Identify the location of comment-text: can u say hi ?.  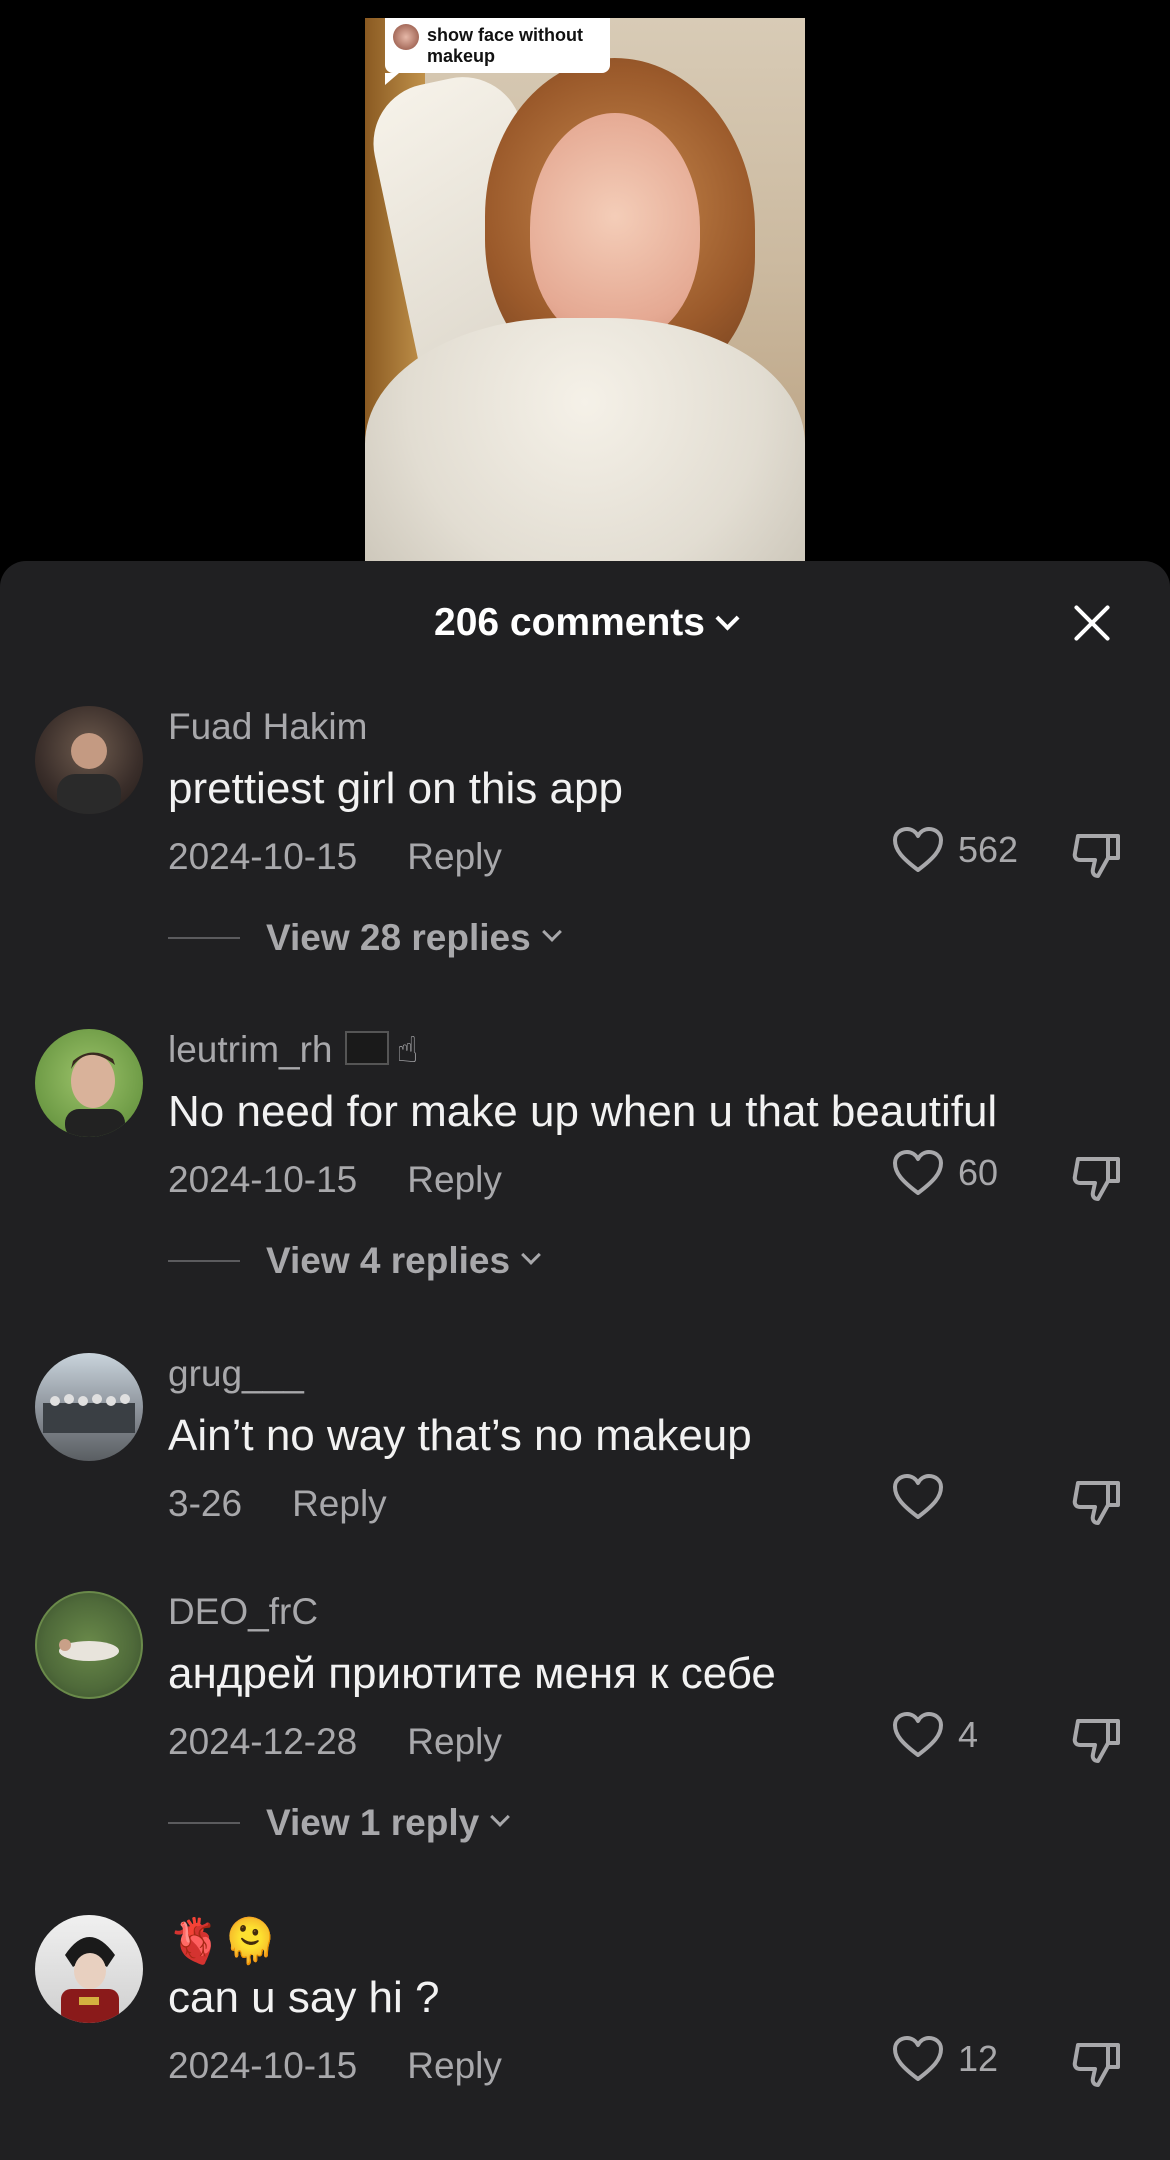
(304, 1997).